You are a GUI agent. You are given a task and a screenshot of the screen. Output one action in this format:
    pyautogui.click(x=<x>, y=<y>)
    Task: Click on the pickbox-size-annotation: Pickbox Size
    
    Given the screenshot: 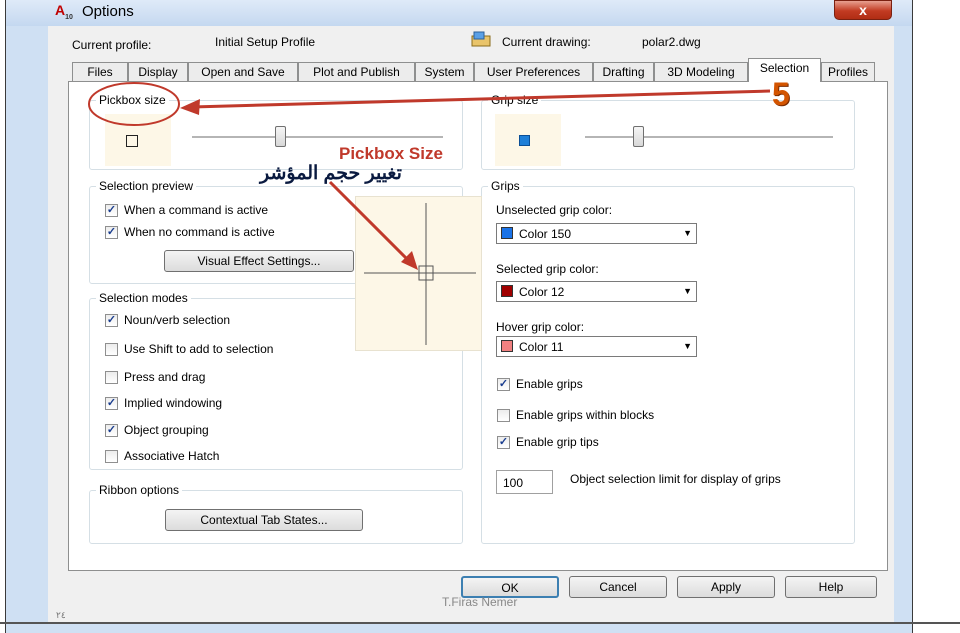 What is the action you would take?
    pyautogui.click(x=391, y=153)
    